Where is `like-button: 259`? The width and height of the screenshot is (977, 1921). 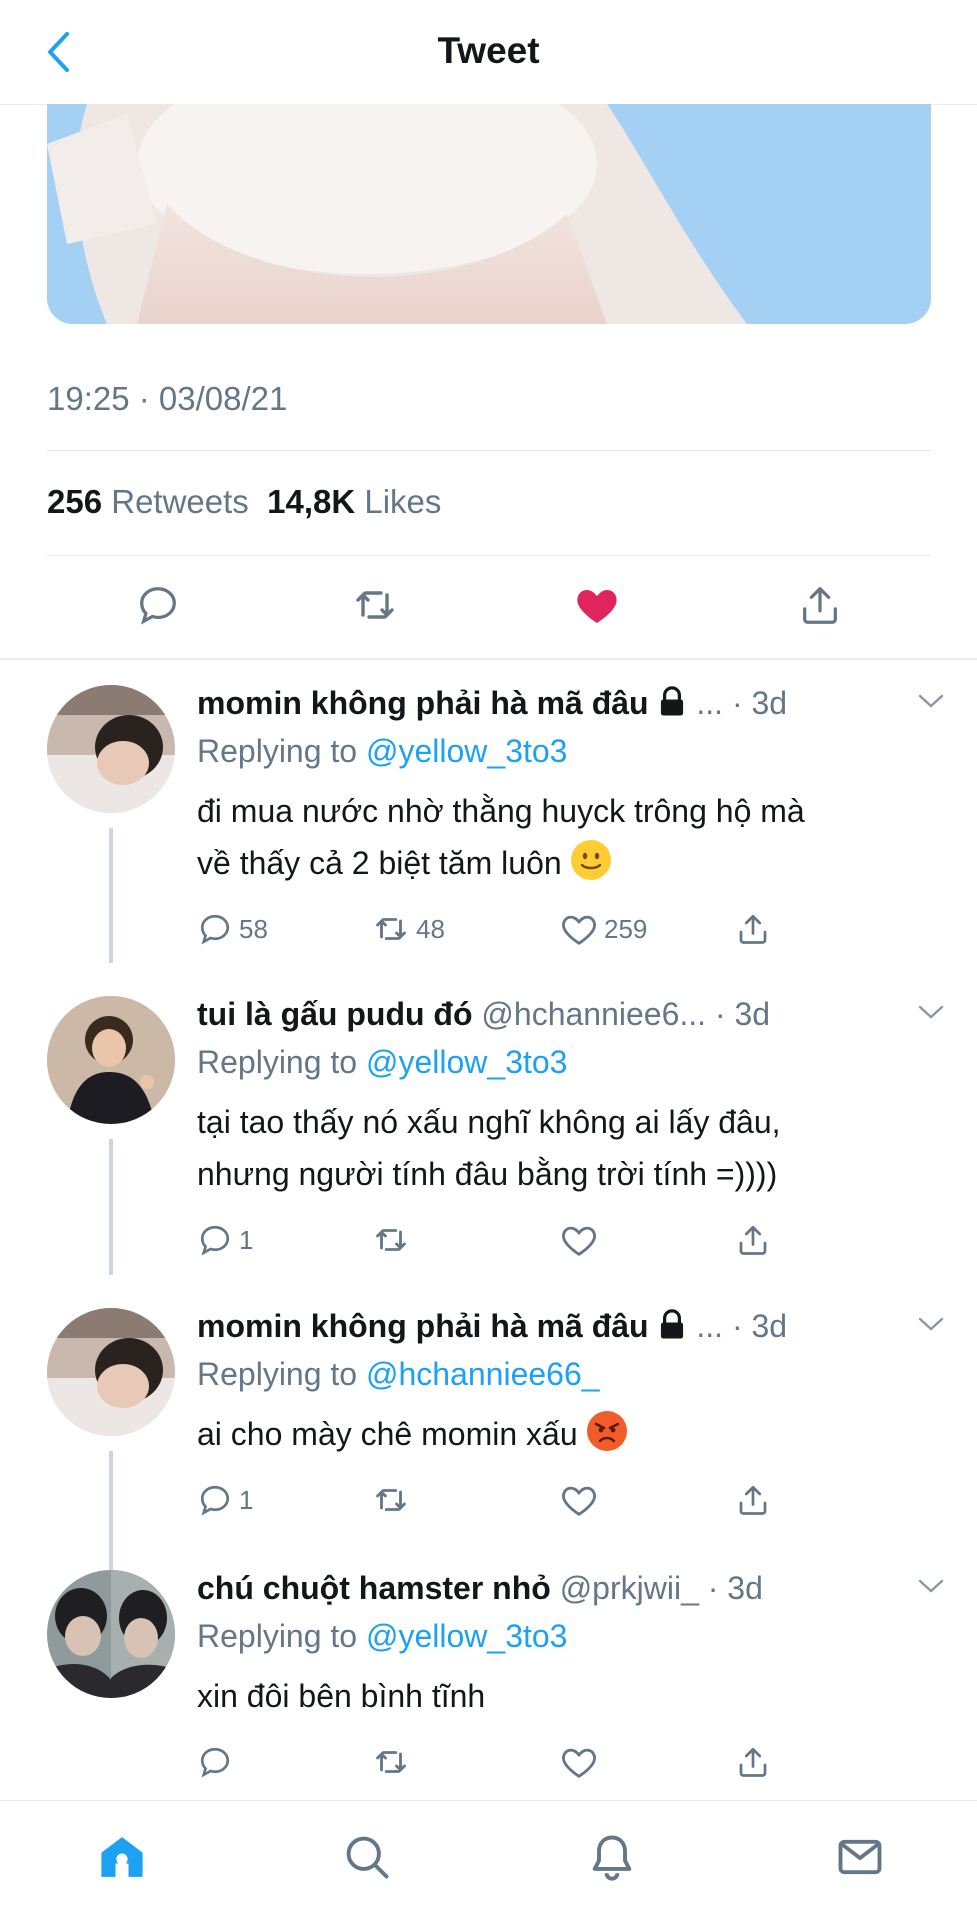
like-button: 259 is located at coordinates (603, 929).